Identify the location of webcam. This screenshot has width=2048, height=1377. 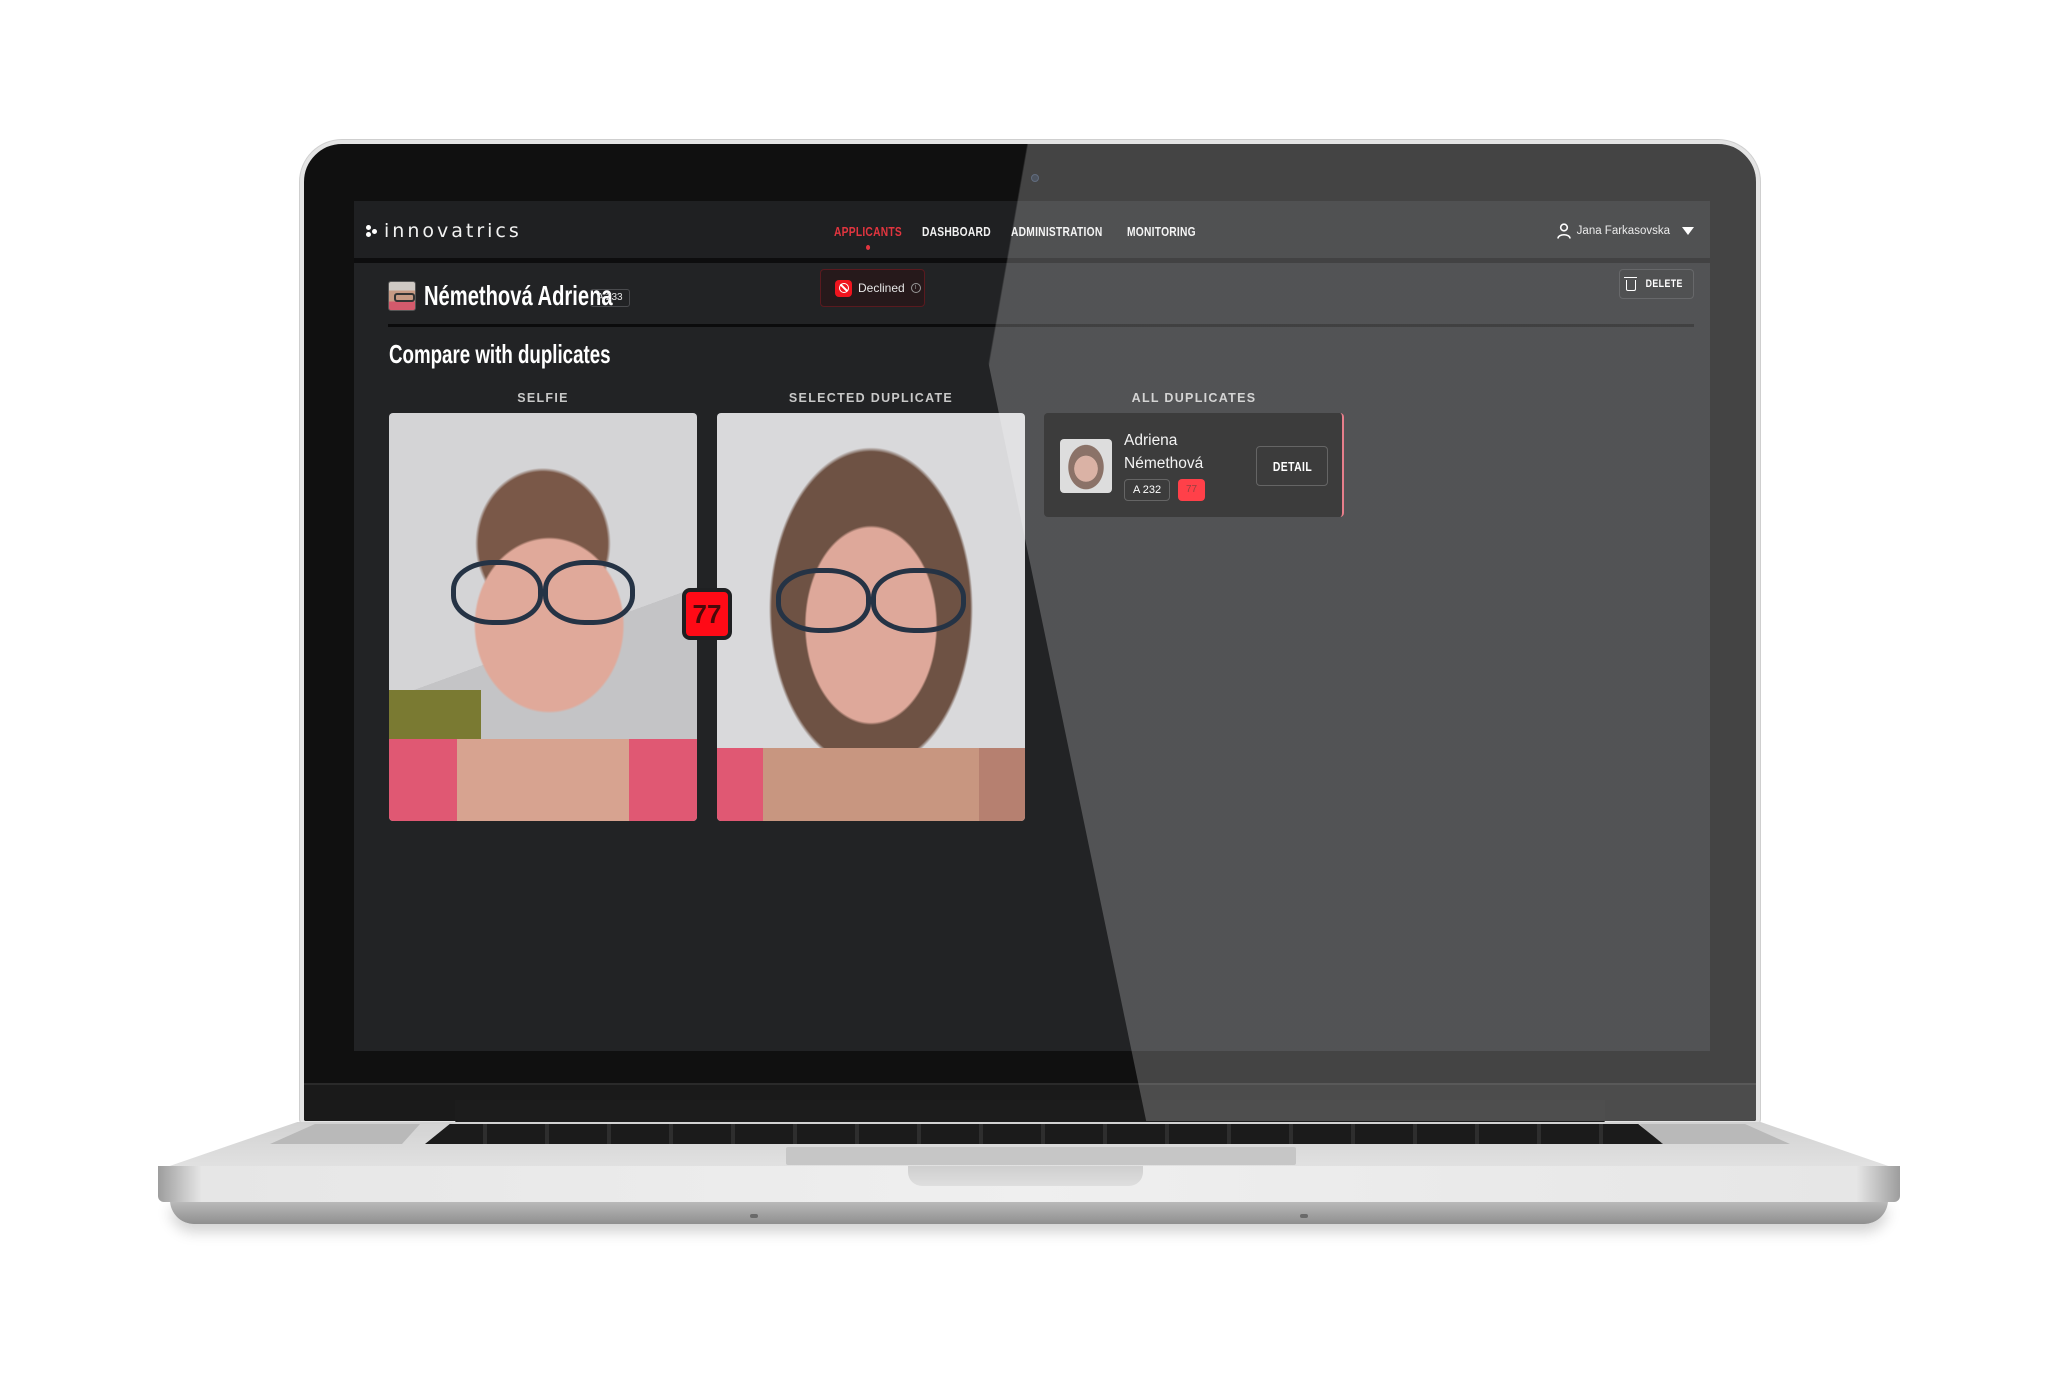
(1035, 178).